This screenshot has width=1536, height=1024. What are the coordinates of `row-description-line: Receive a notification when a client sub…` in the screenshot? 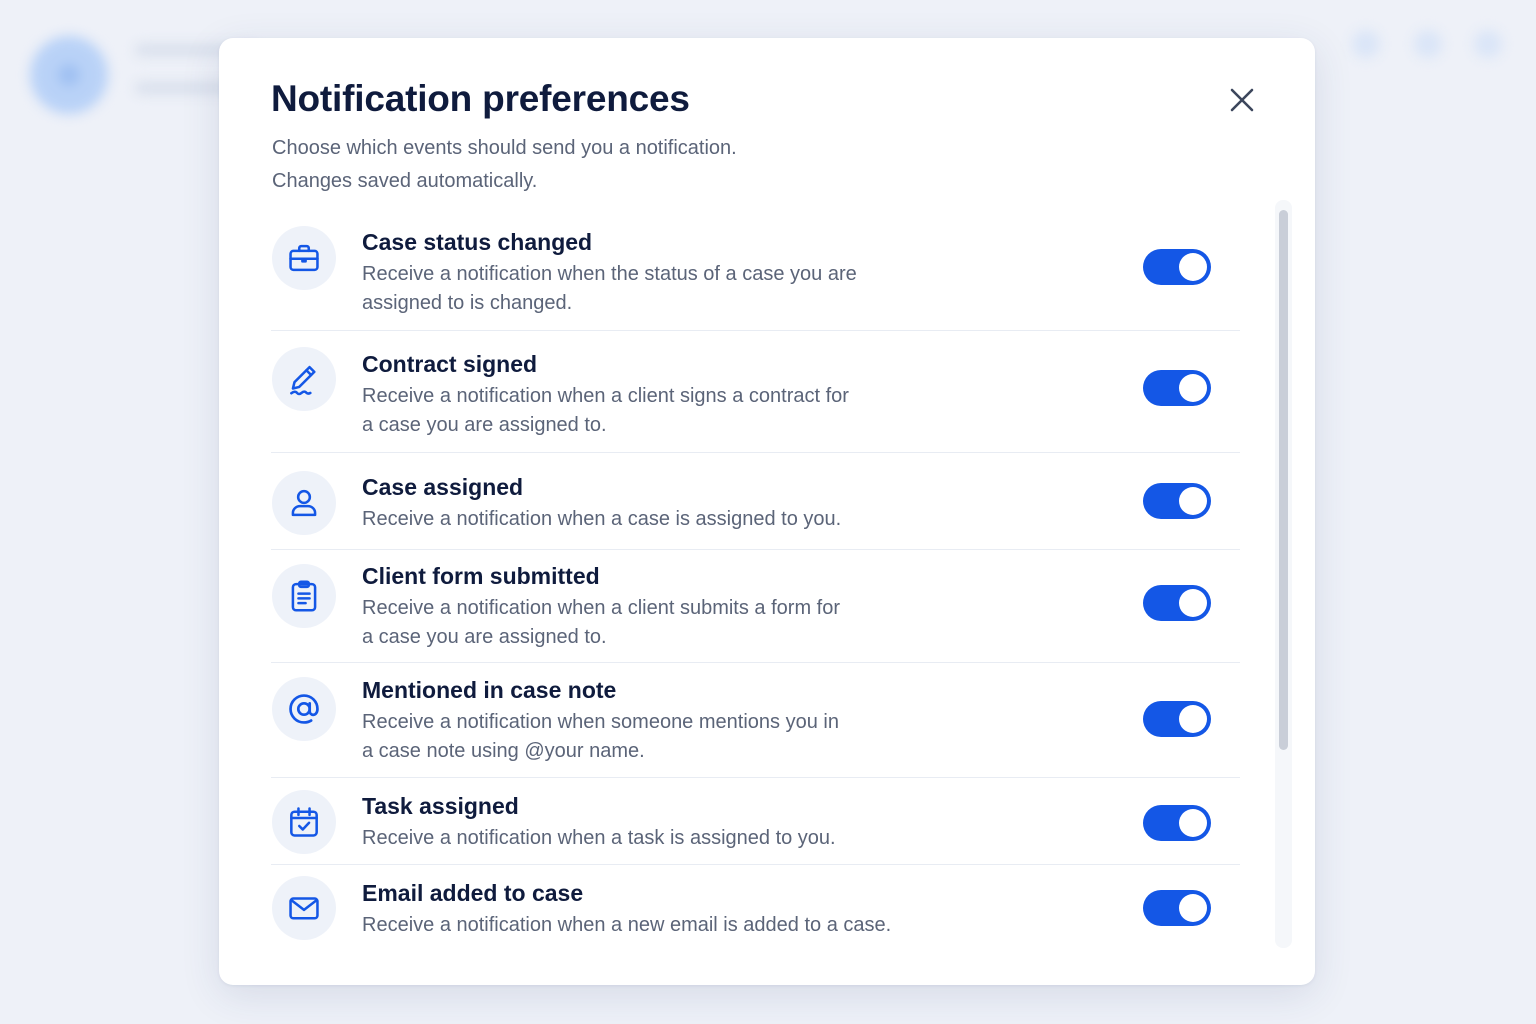 It's located at (601, 608).